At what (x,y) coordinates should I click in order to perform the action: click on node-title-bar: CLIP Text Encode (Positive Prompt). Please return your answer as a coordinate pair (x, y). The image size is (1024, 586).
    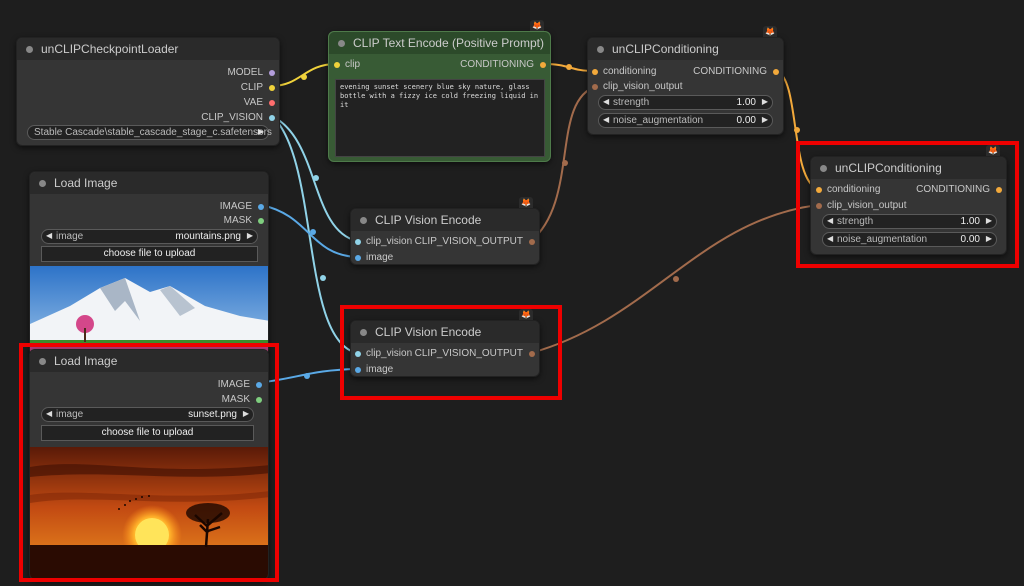
    Looking at the image, I should click on (439, 43).